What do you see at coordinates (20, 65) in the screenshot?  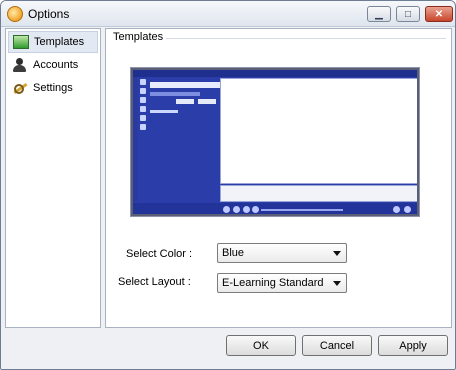 I see `user-icon` at bounding box center [20, 65].